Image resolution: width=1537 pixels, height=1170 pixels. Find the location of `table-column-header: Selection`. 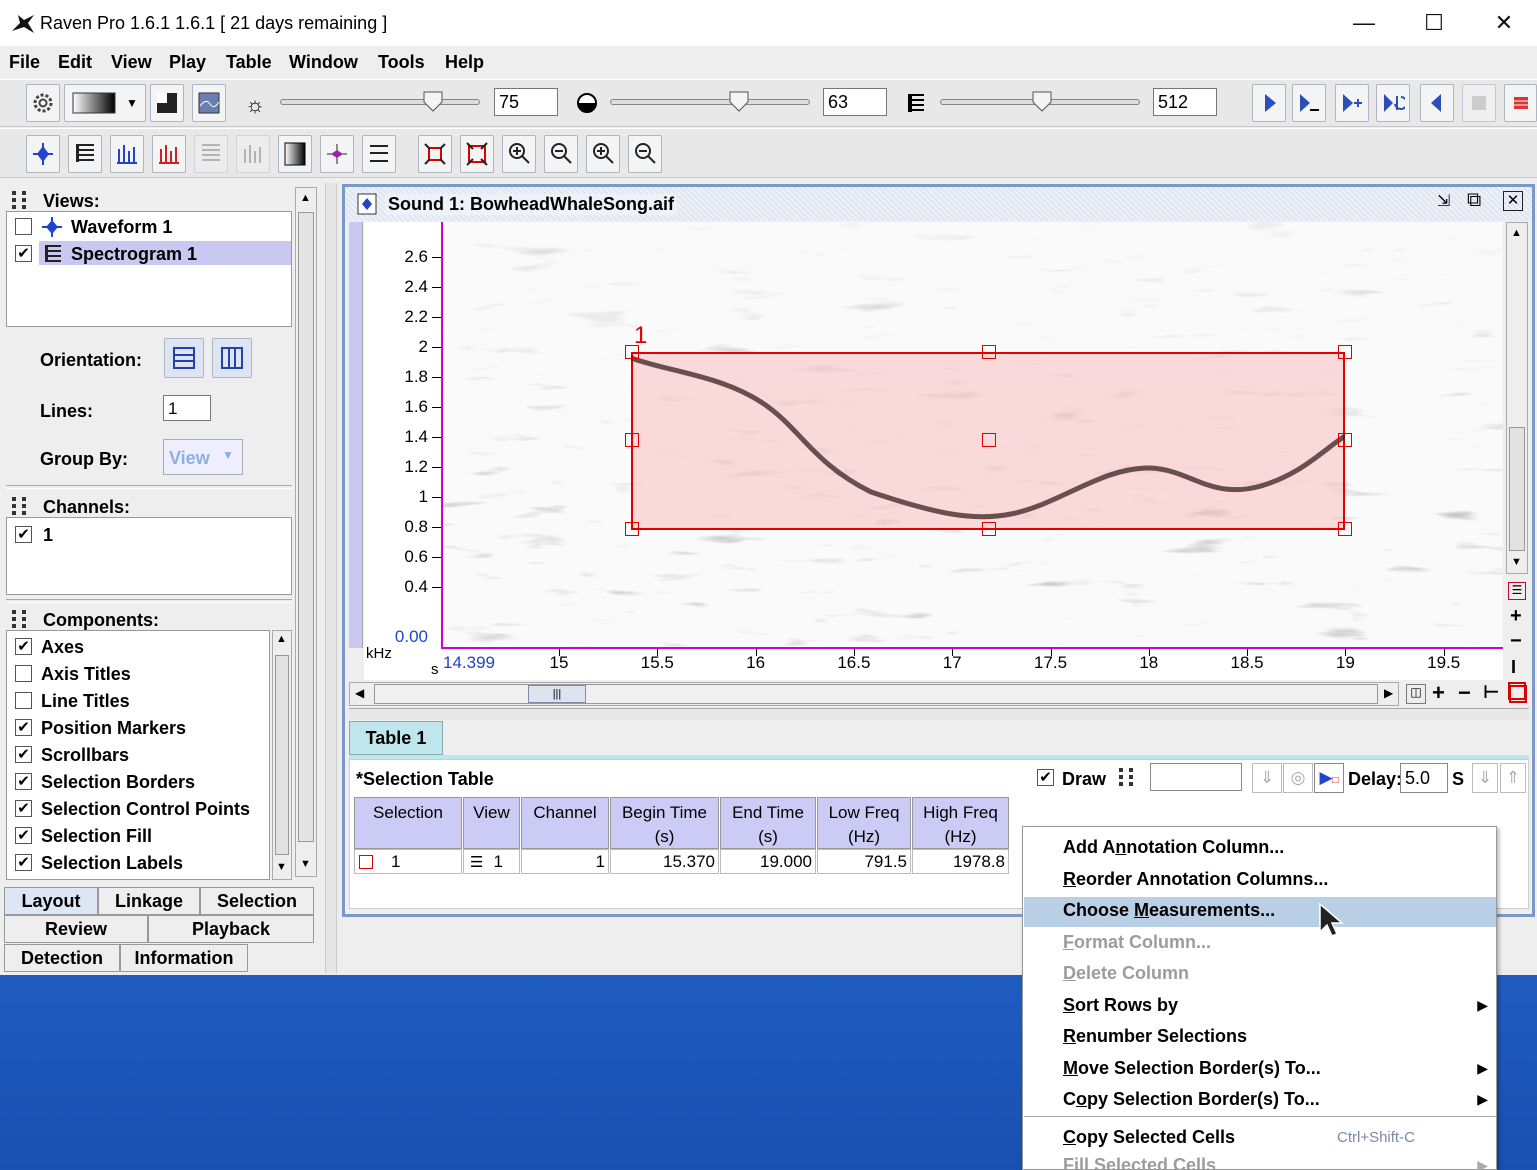

table-column-header: Selection is located at coordinates (408, 823).